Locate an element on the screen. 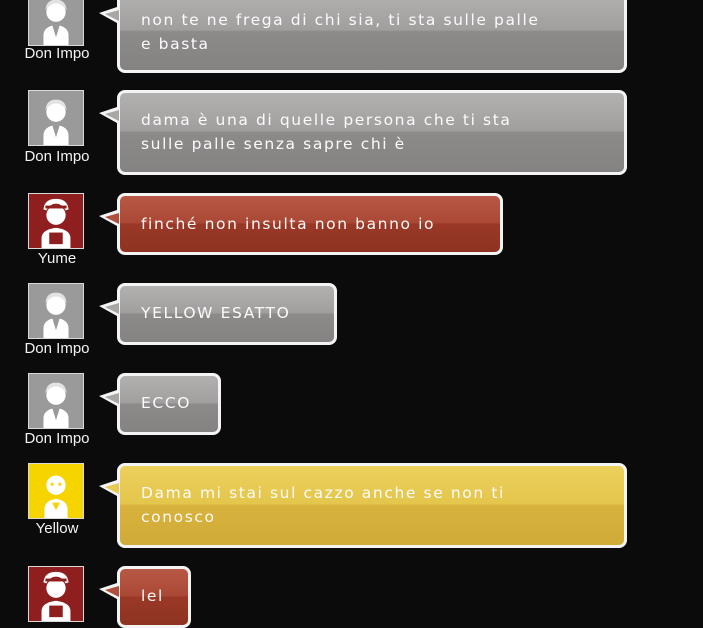  message-bubble: lel is located at coordinates (145, 597).